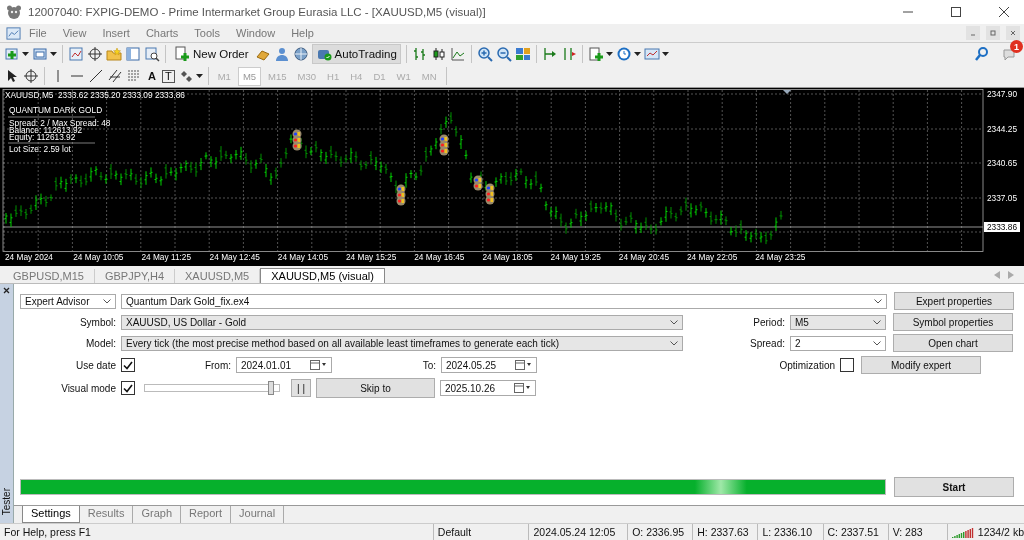 The height and width of the screenshot is (540, 1024). I want to click on person-icon, so click(281, 54).